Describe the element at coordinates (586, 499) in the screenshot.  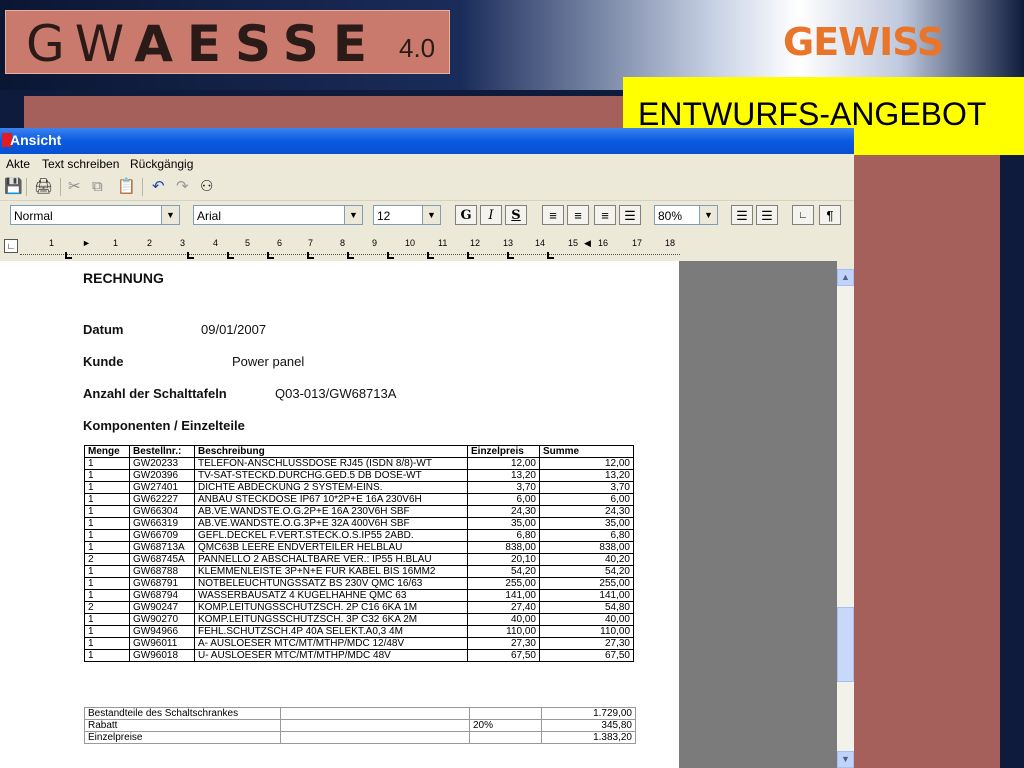
I see `cell-summe: 6,00` at that location.